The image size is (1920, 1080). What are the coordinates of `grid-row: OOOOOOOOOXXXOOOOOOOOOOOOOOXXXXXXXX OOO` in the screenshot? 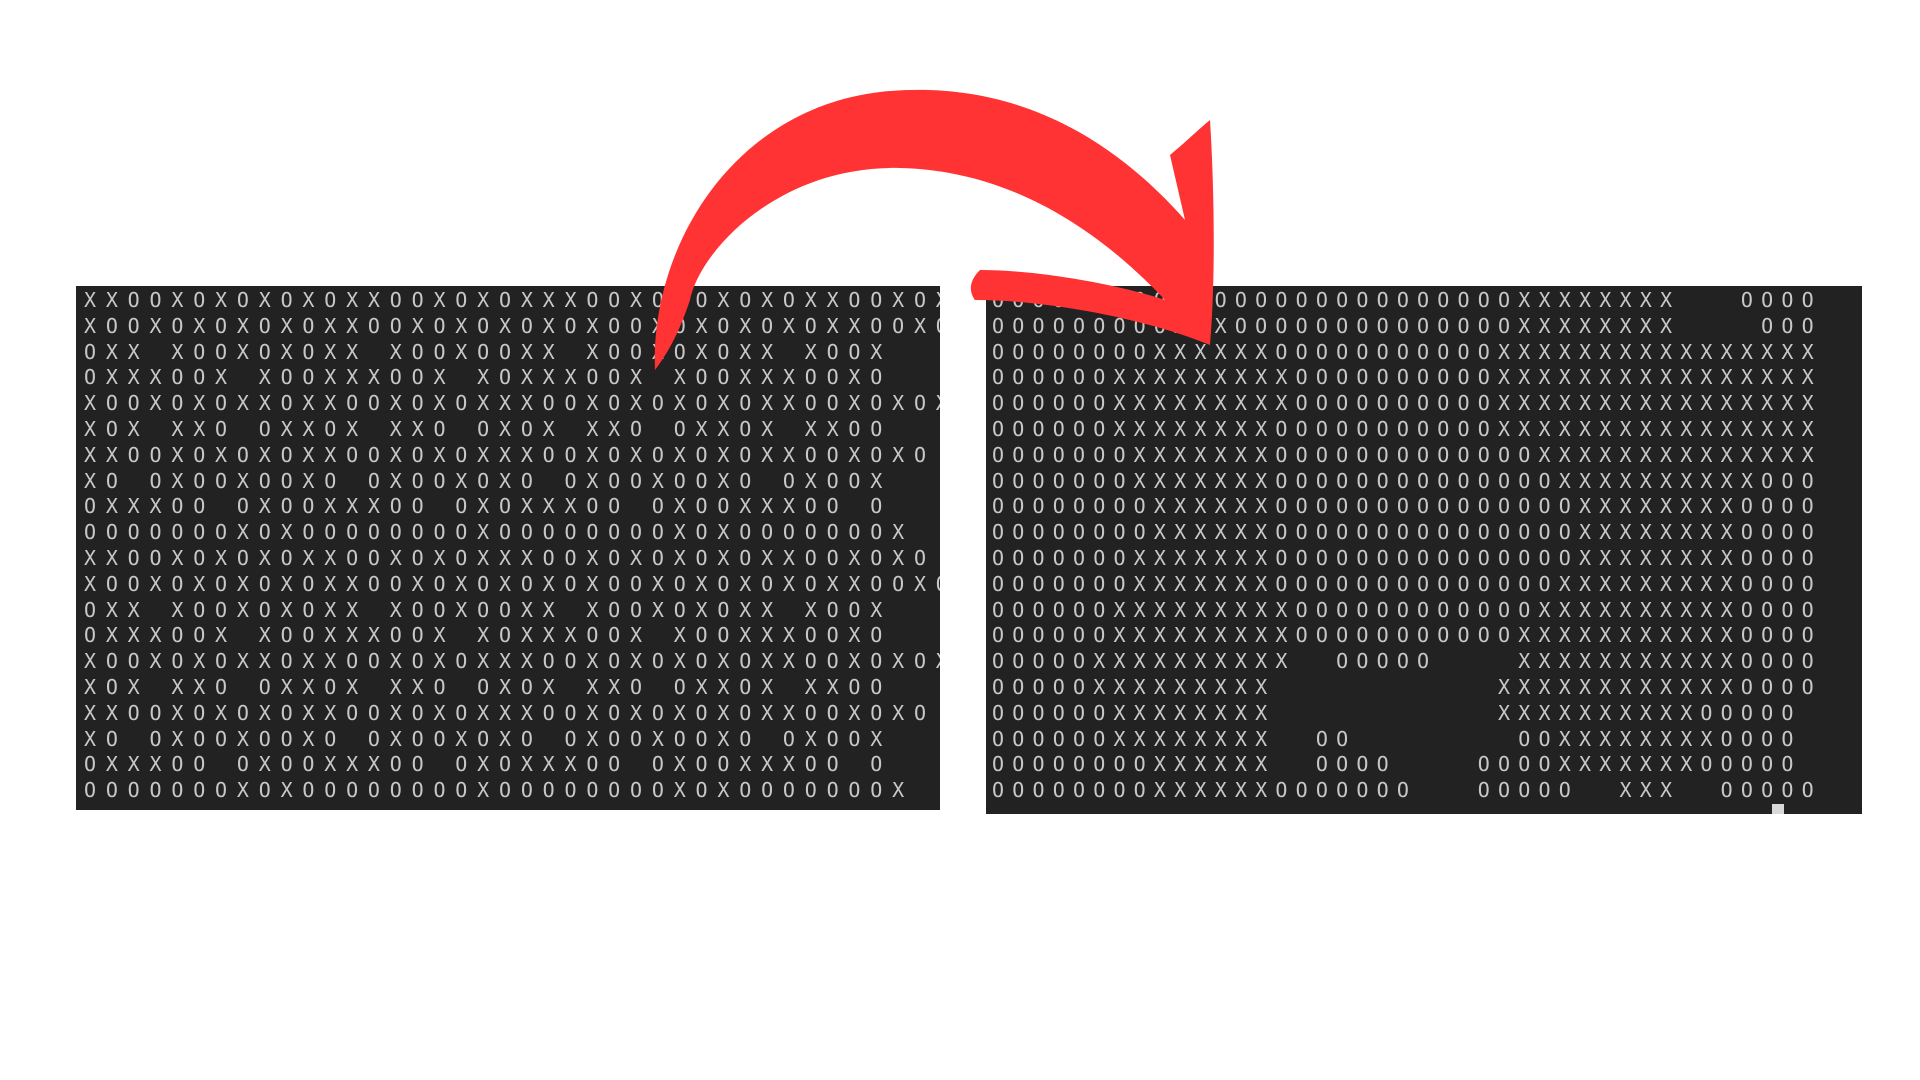 It's located at (1407, 325).